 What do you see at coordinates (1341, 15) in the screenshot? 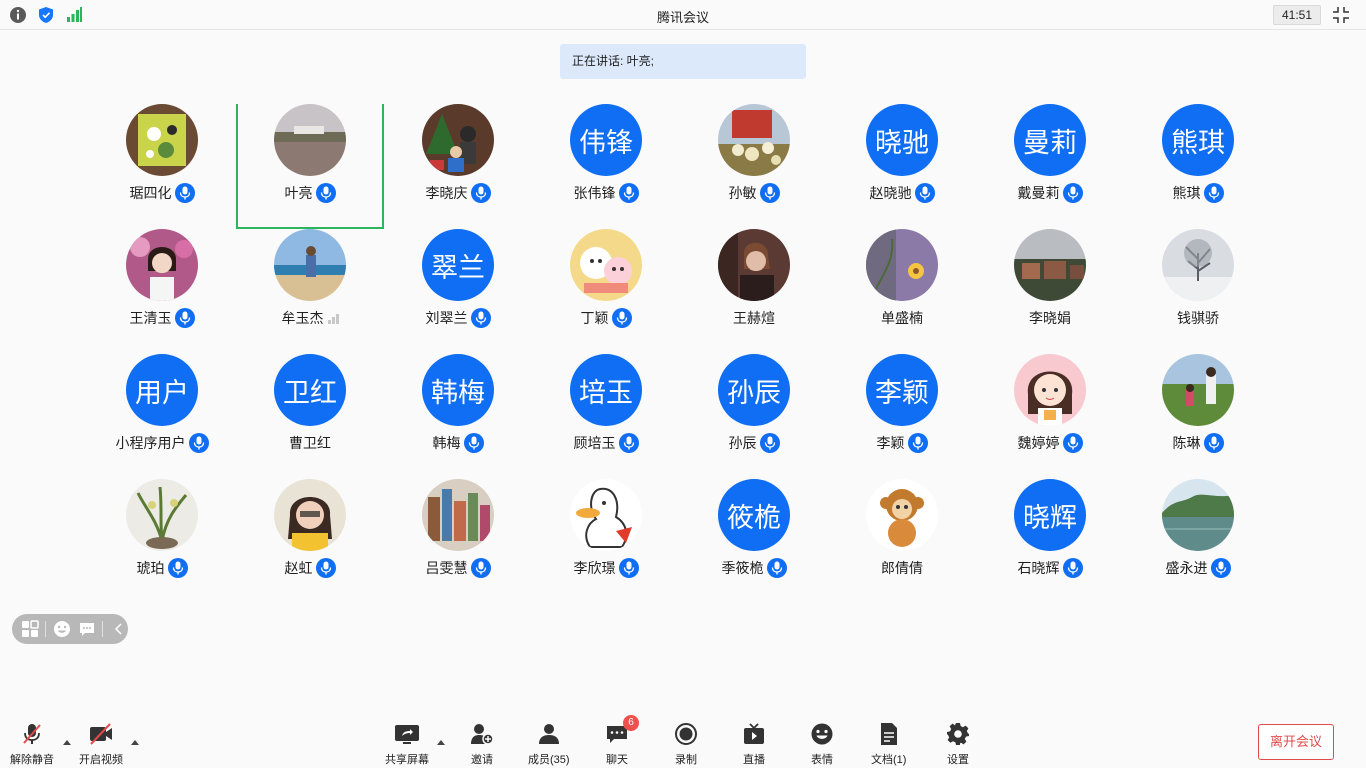
I see `exit-fullscreen-icon` at bounding box center [1341, 15].